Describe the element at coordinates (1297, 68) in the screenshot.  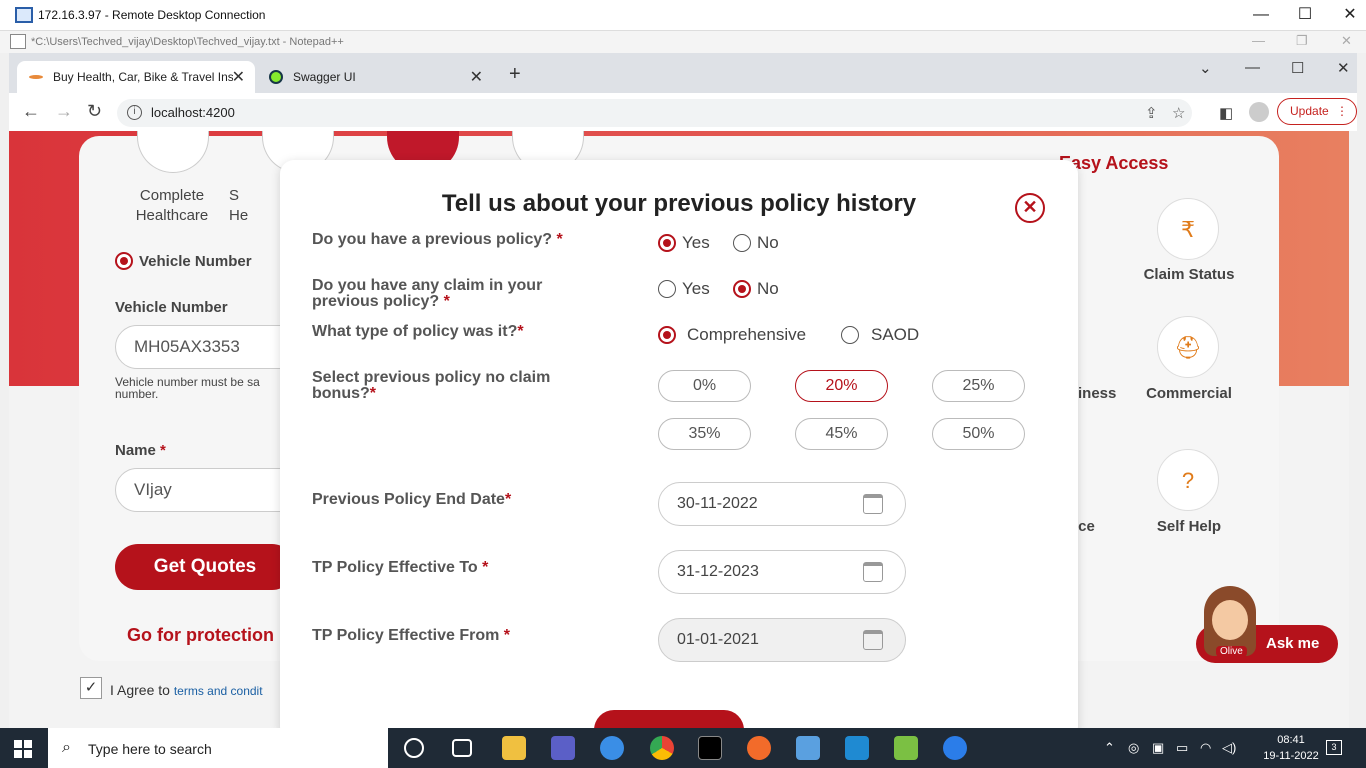
I see `chrome-maximize-button: ☐` at that location.